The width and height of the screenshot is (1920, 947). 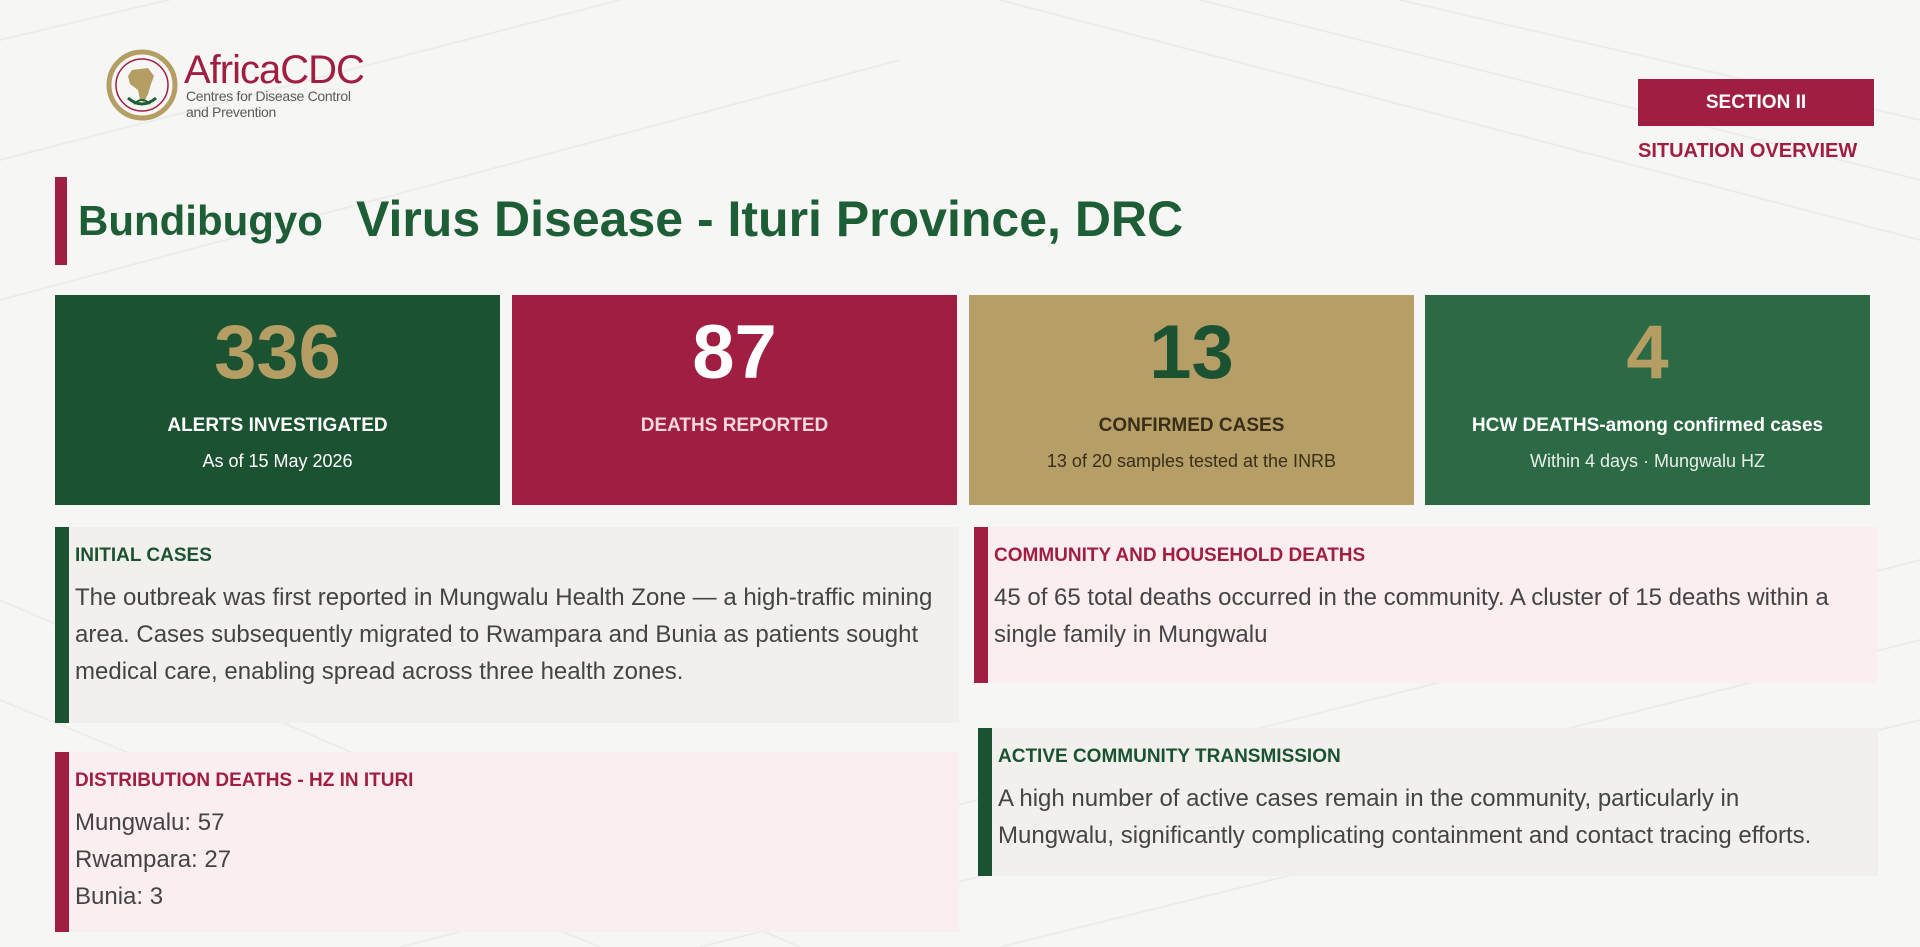 I want to click on section-badge: SECTION II, so click(x=1756, y=102).